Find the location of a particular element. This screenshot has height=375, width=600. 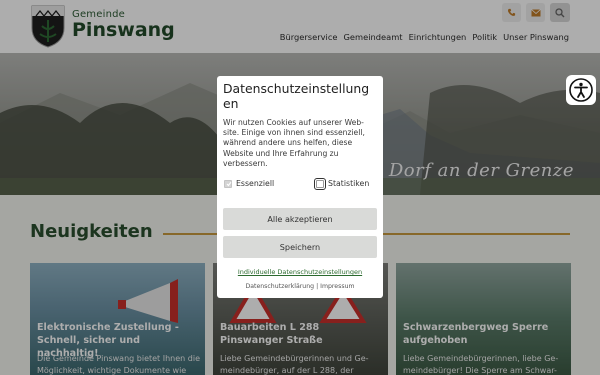

statistics-consent-option: Statistiken is located at coordinates (341, 183).